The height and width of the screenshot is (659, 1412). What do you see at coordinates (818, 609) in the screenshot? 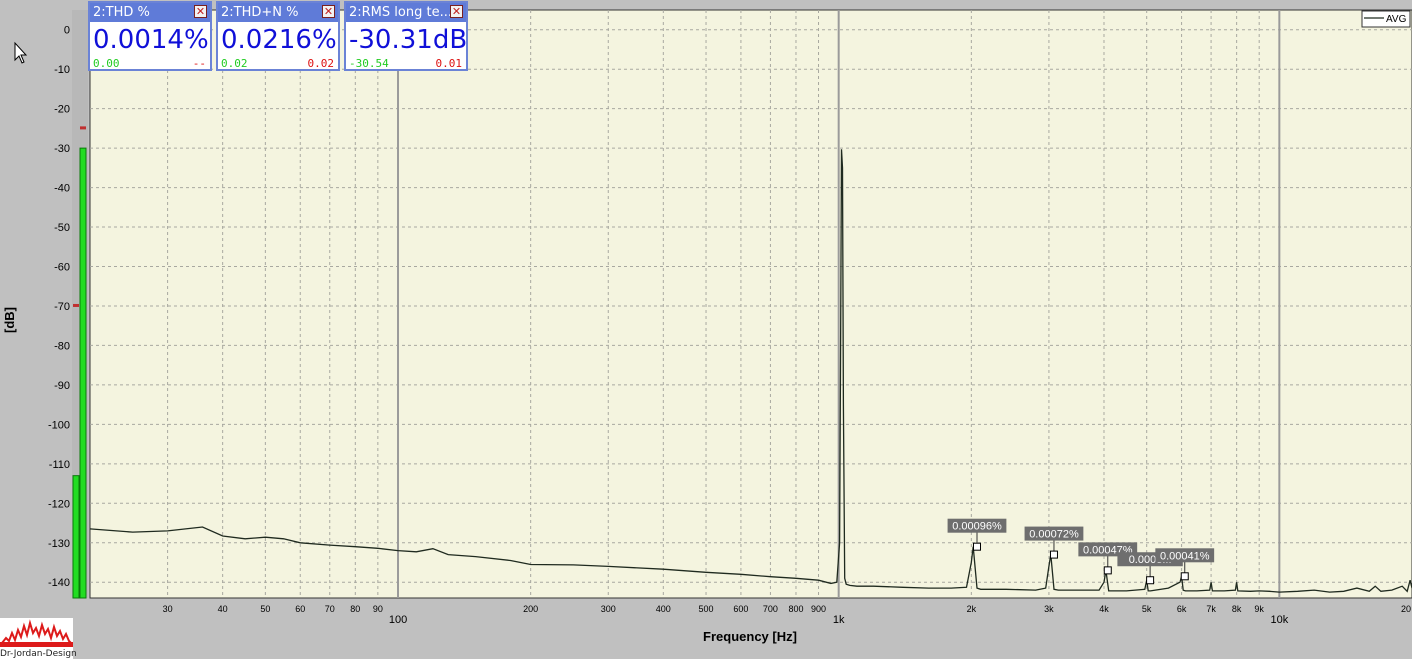
I see `x-minor-tick-label: 900` at bounding box center [818, 609].